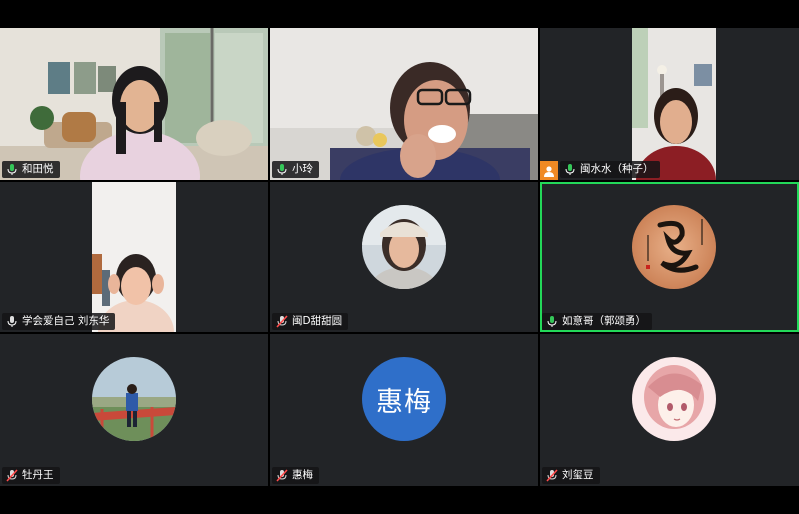 This screenshot has height=514, width=799. What do you see at coordinates (578, 475) in the screenshot?
I see `participant-name: 刘玺豆` at bounding box center [578, 475].